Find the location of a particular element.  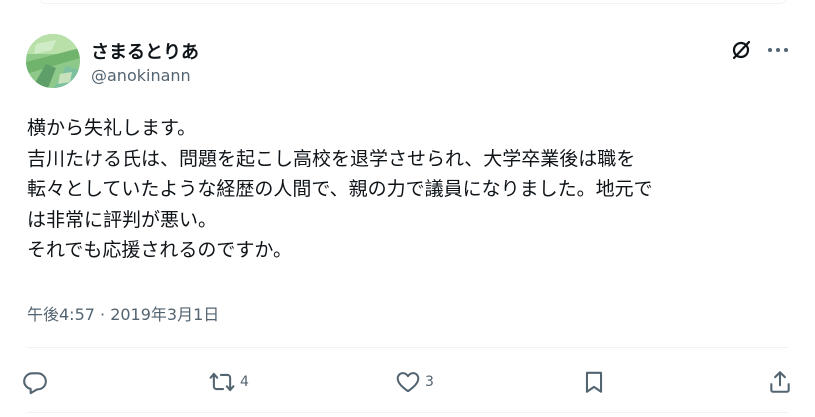

display-name: さまるとりあ is located at coordinates (145, 51).